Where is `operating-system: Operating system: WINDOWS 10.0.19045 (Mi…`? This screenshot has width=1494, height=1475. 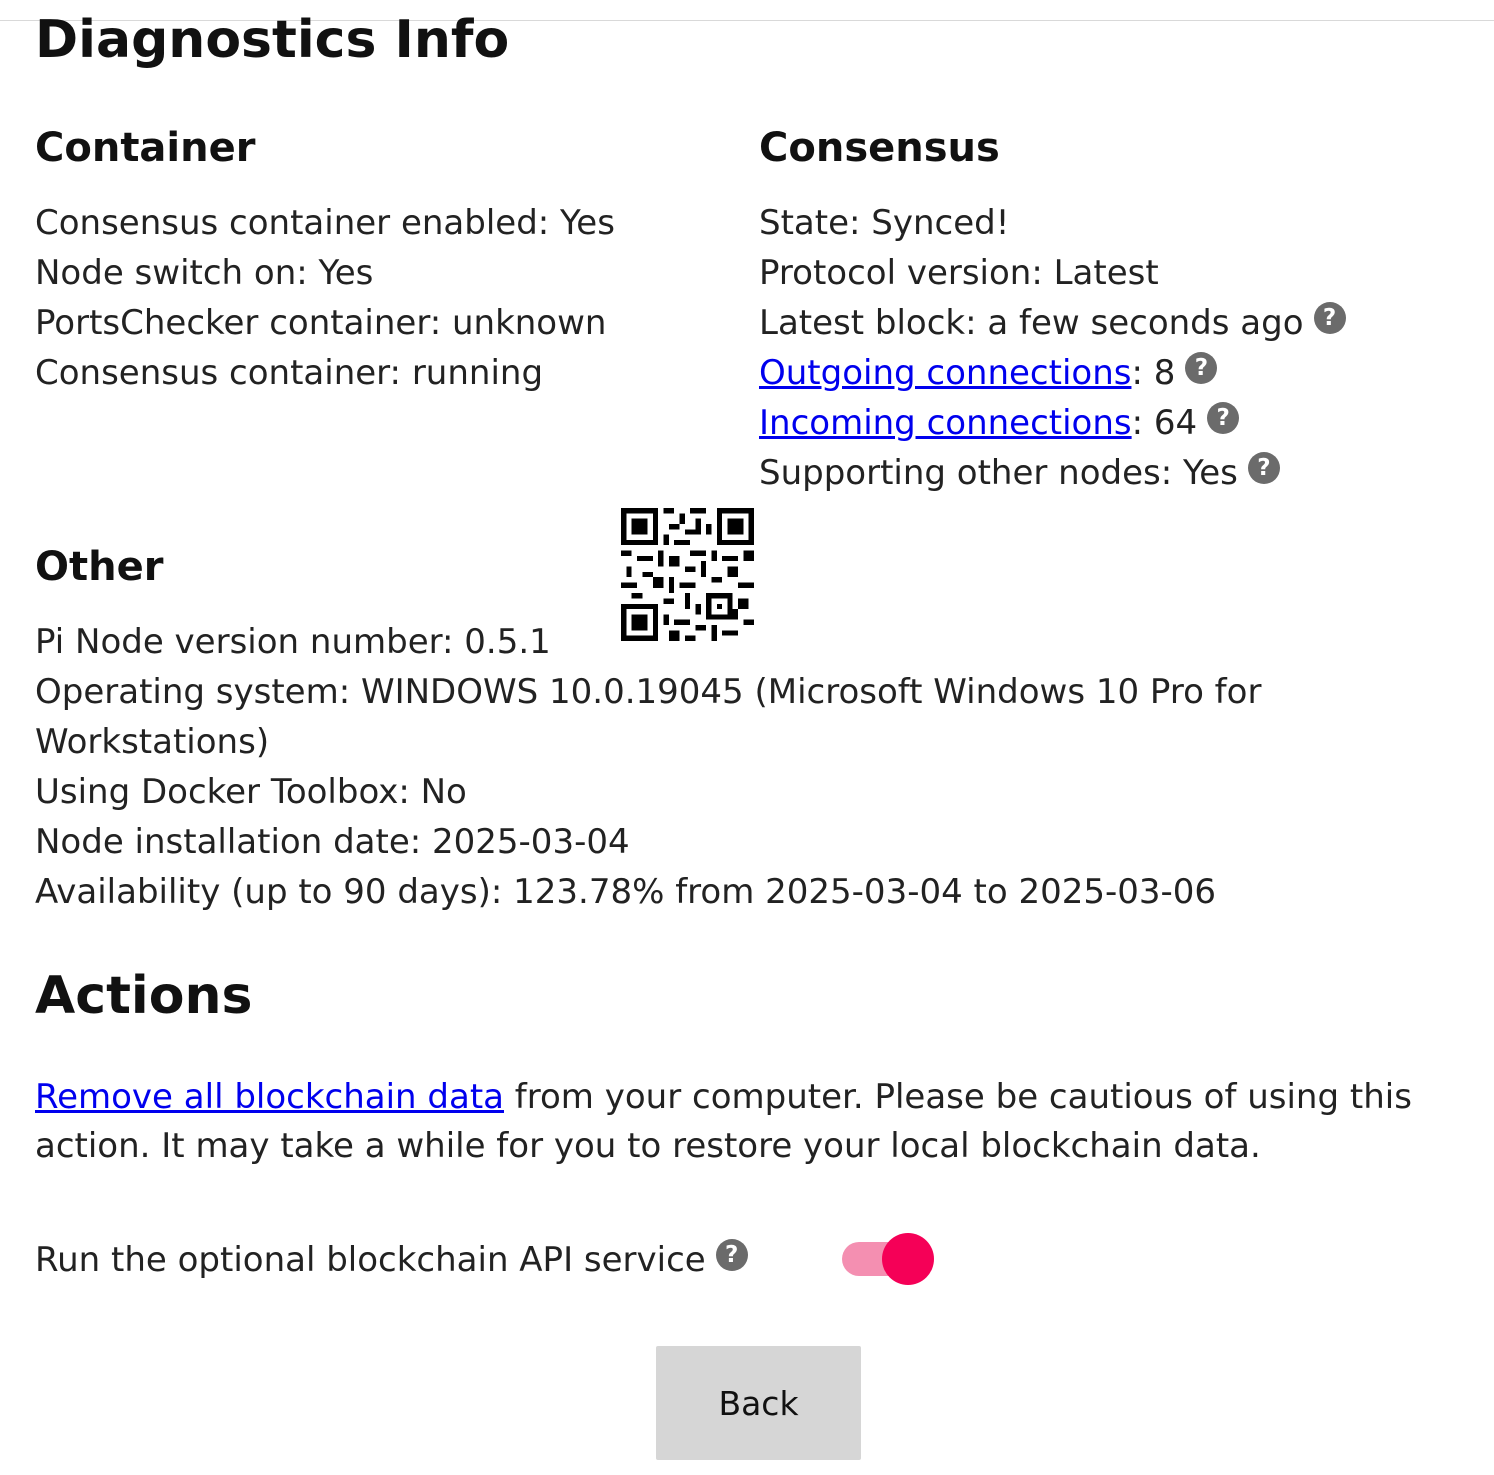 operating-system: Operating system: WINDOWS 10.0.19045 (Mi… is located at coordinates (648, 717).